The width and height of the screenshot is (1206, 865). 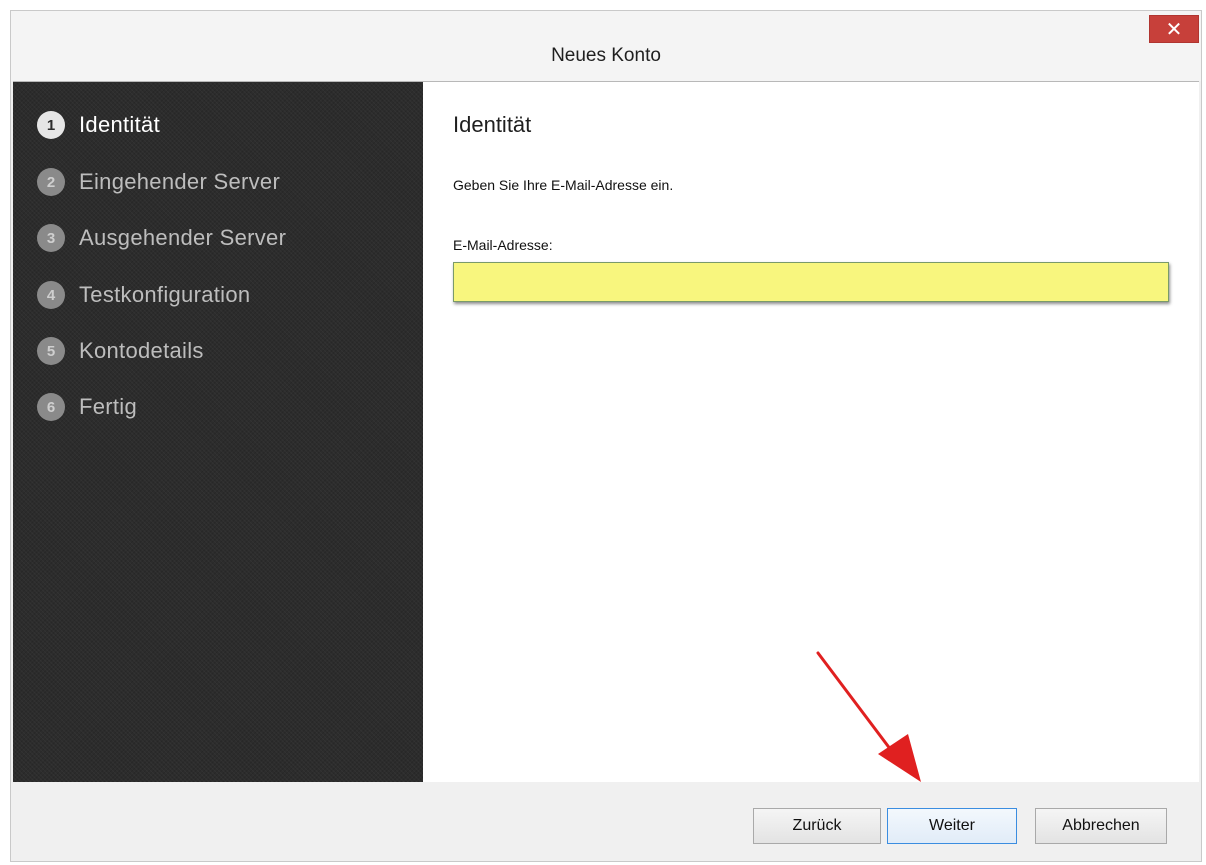 What do you see at coordinates (51, 238) in the screenshot?
I see `step-number-badge: 3` at bounding box center [51, 238].